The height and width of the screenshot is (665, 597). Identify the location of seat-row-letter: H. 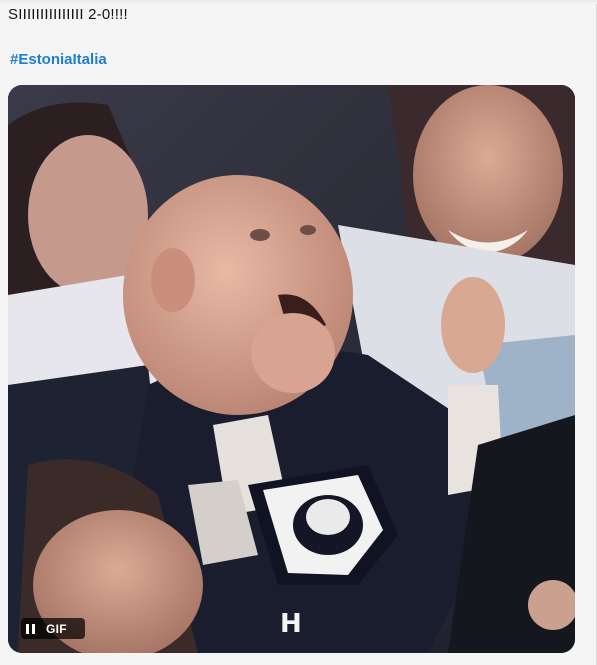
(291, 624).